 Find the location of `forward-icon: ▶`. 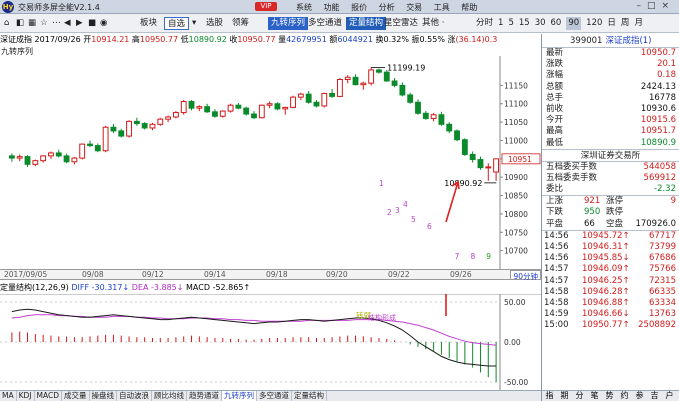

forward-icon: ▶ is located at coordinates (79, 23).